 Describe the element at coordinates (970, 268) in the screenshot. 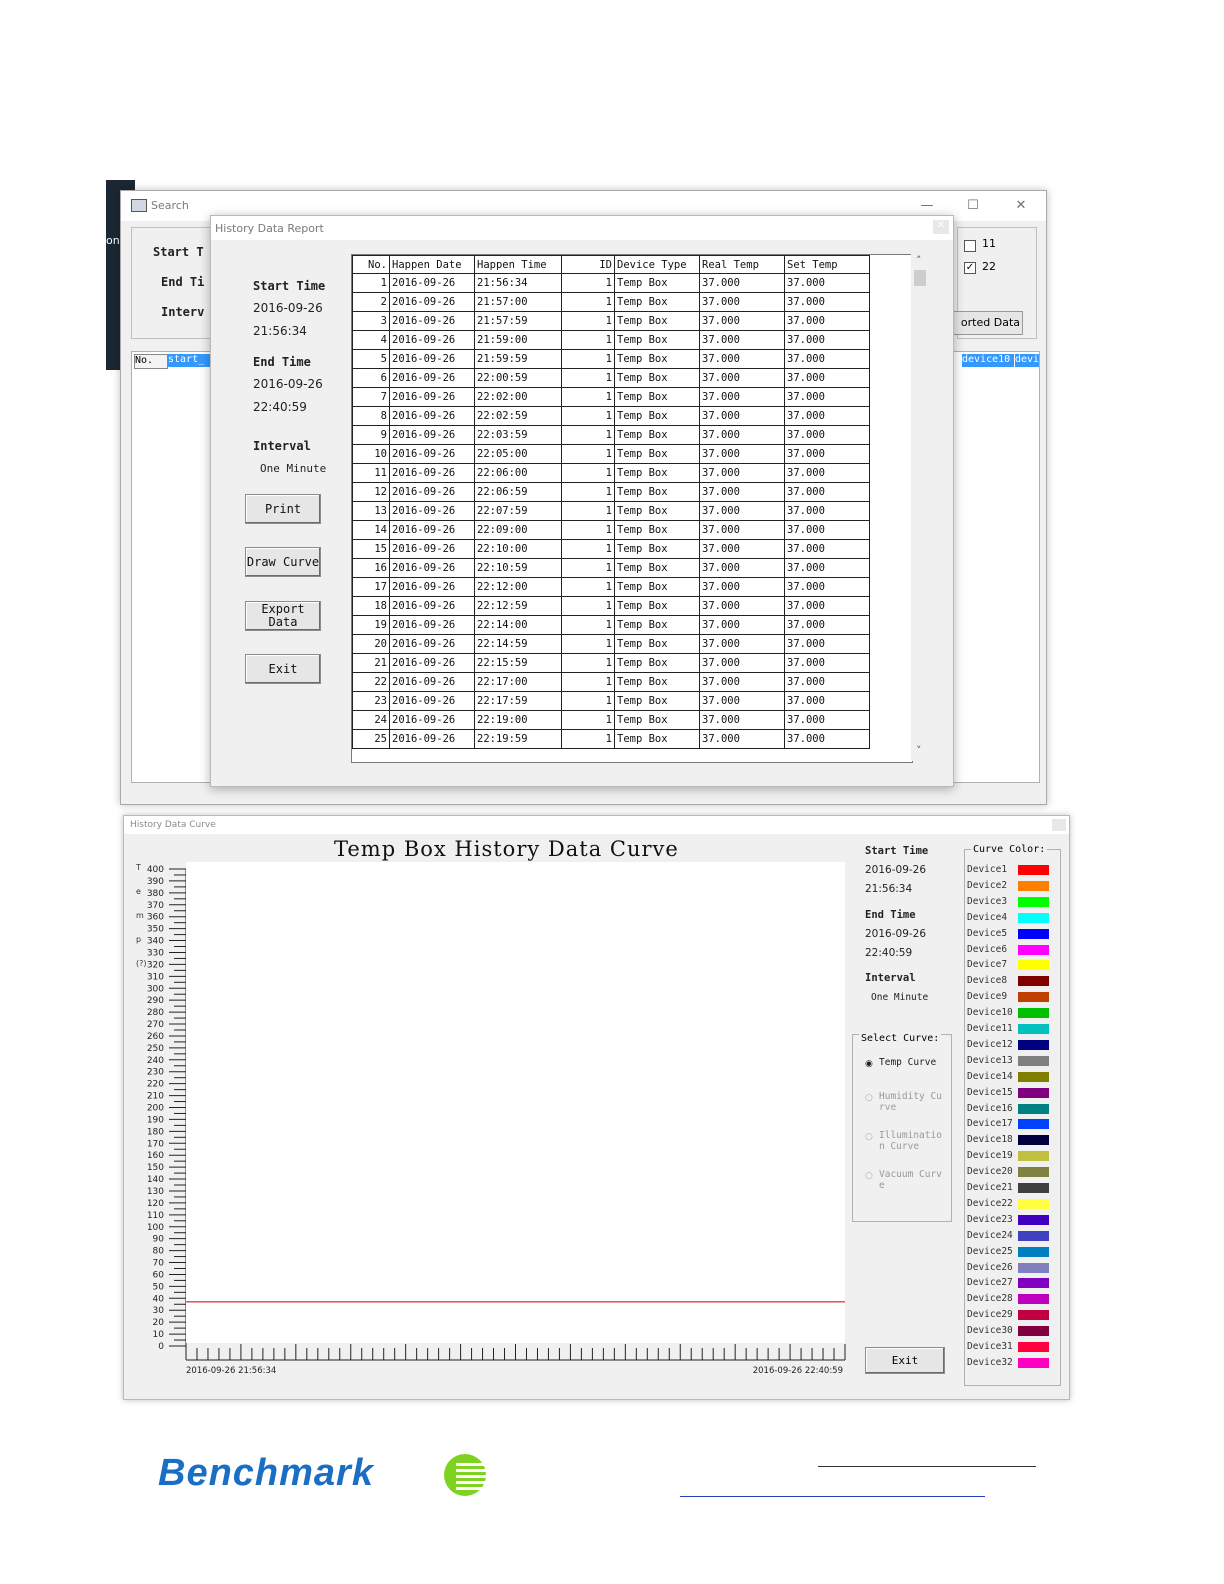

I see `device-22-checkbox: ✓` at that location.